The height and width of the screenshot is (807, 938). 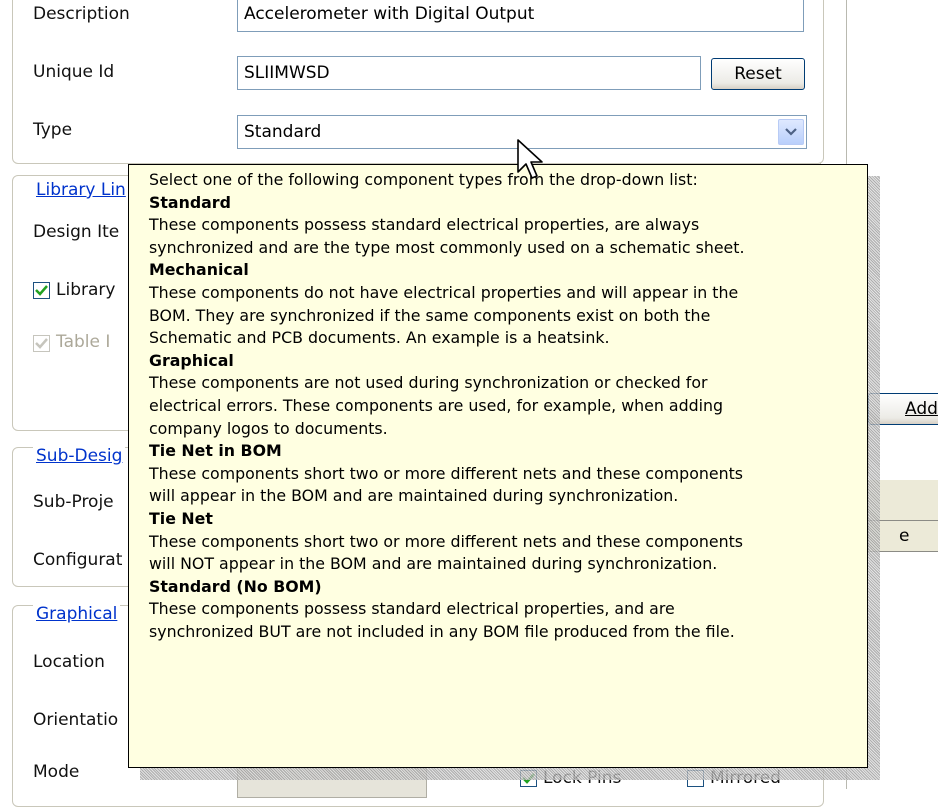 I want to click on column-header-label: e, so click(x=904, y=536).